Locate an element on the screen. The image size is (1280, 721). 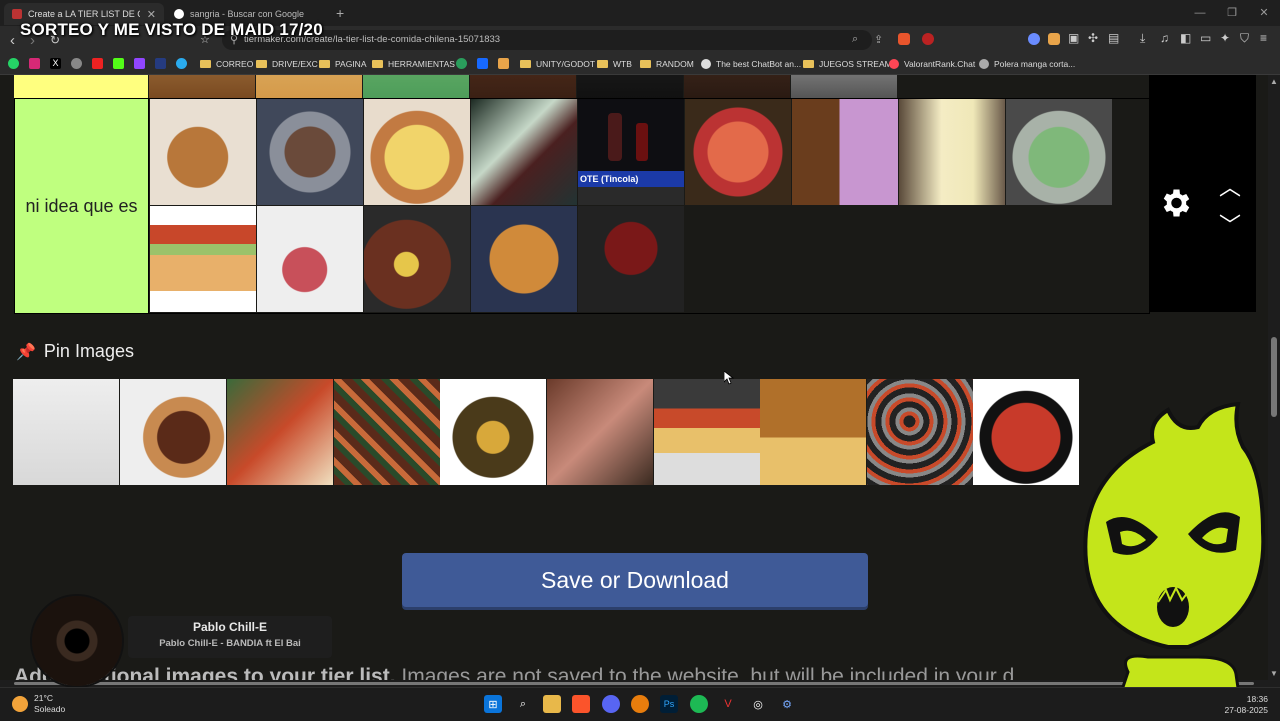
bookmark-folder-random: RANDOM is located at coordinates (667, 64).